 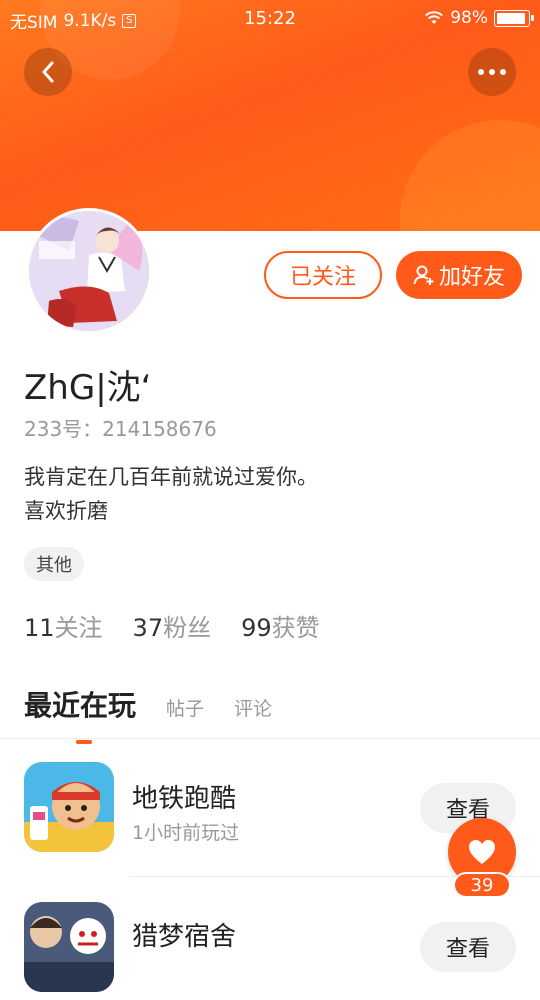 What do you see at coordinates (270, 738) in the screenshot?
I see `divider` at bounding box center [270, 738].